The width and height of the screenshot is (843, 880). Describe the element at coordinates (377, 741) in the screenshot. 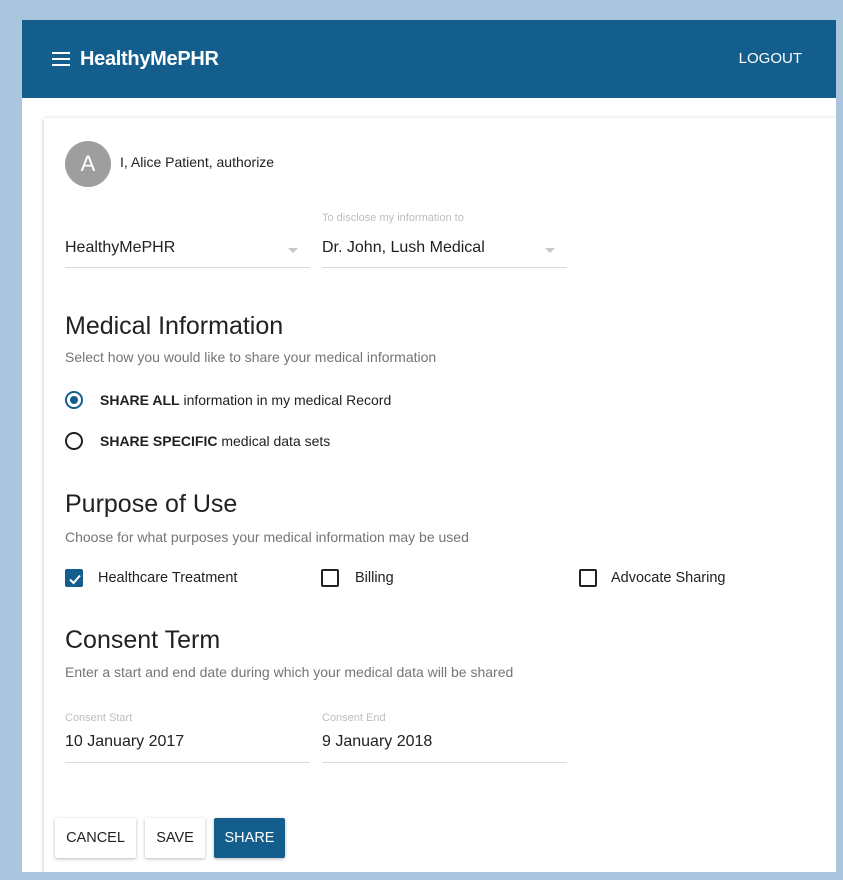

I see `consent-end-value: 9 January 2018` at that location.